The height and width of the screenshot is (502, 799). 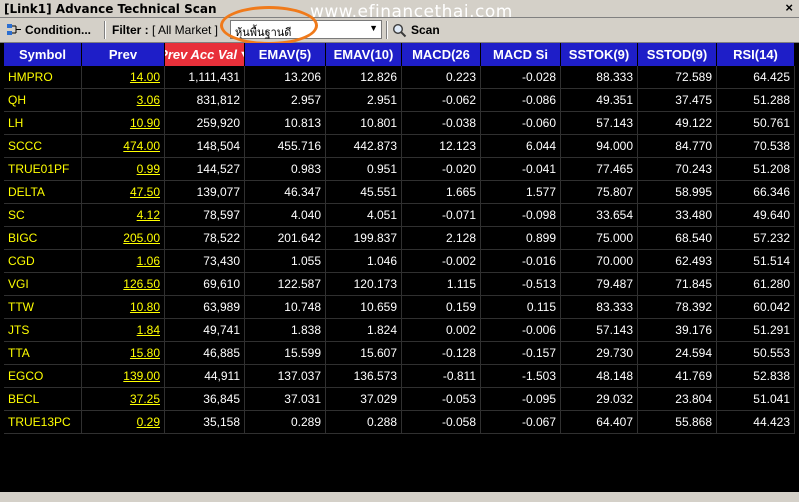 What do you see at coordinates (441, 307) in the screenshot?
I see `cell-macd: 0.159` at bounding box center [441, 307].